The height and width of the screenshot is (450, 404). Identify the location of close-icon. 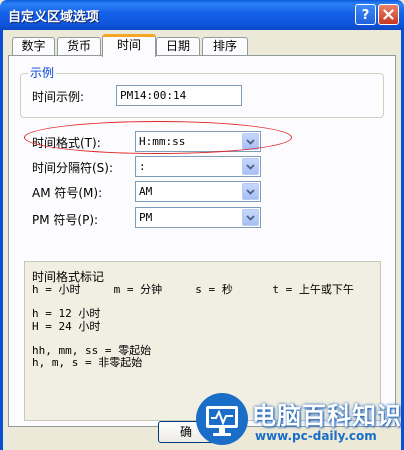
(388, 14).